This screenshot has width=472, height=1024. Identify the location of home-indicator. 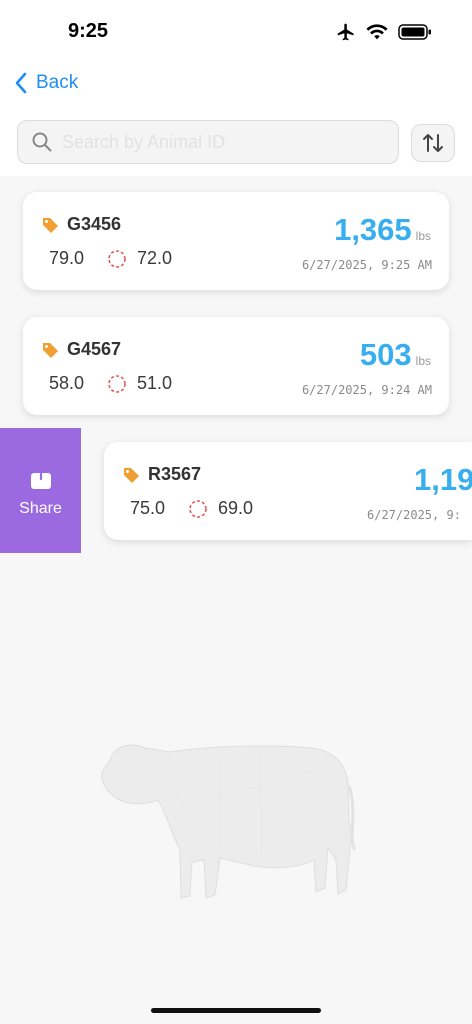
(236, 1010).